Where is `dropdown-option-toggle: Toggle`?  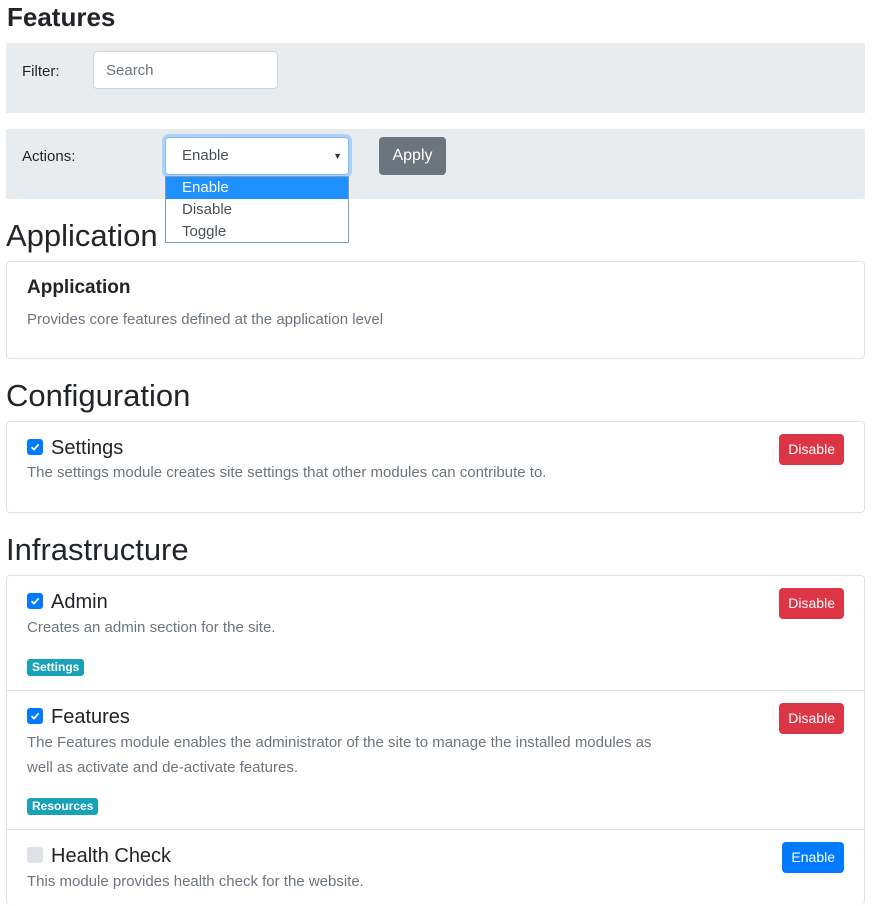 dropdown-option-toggle: Toggle is located at coordinates (257, 232).